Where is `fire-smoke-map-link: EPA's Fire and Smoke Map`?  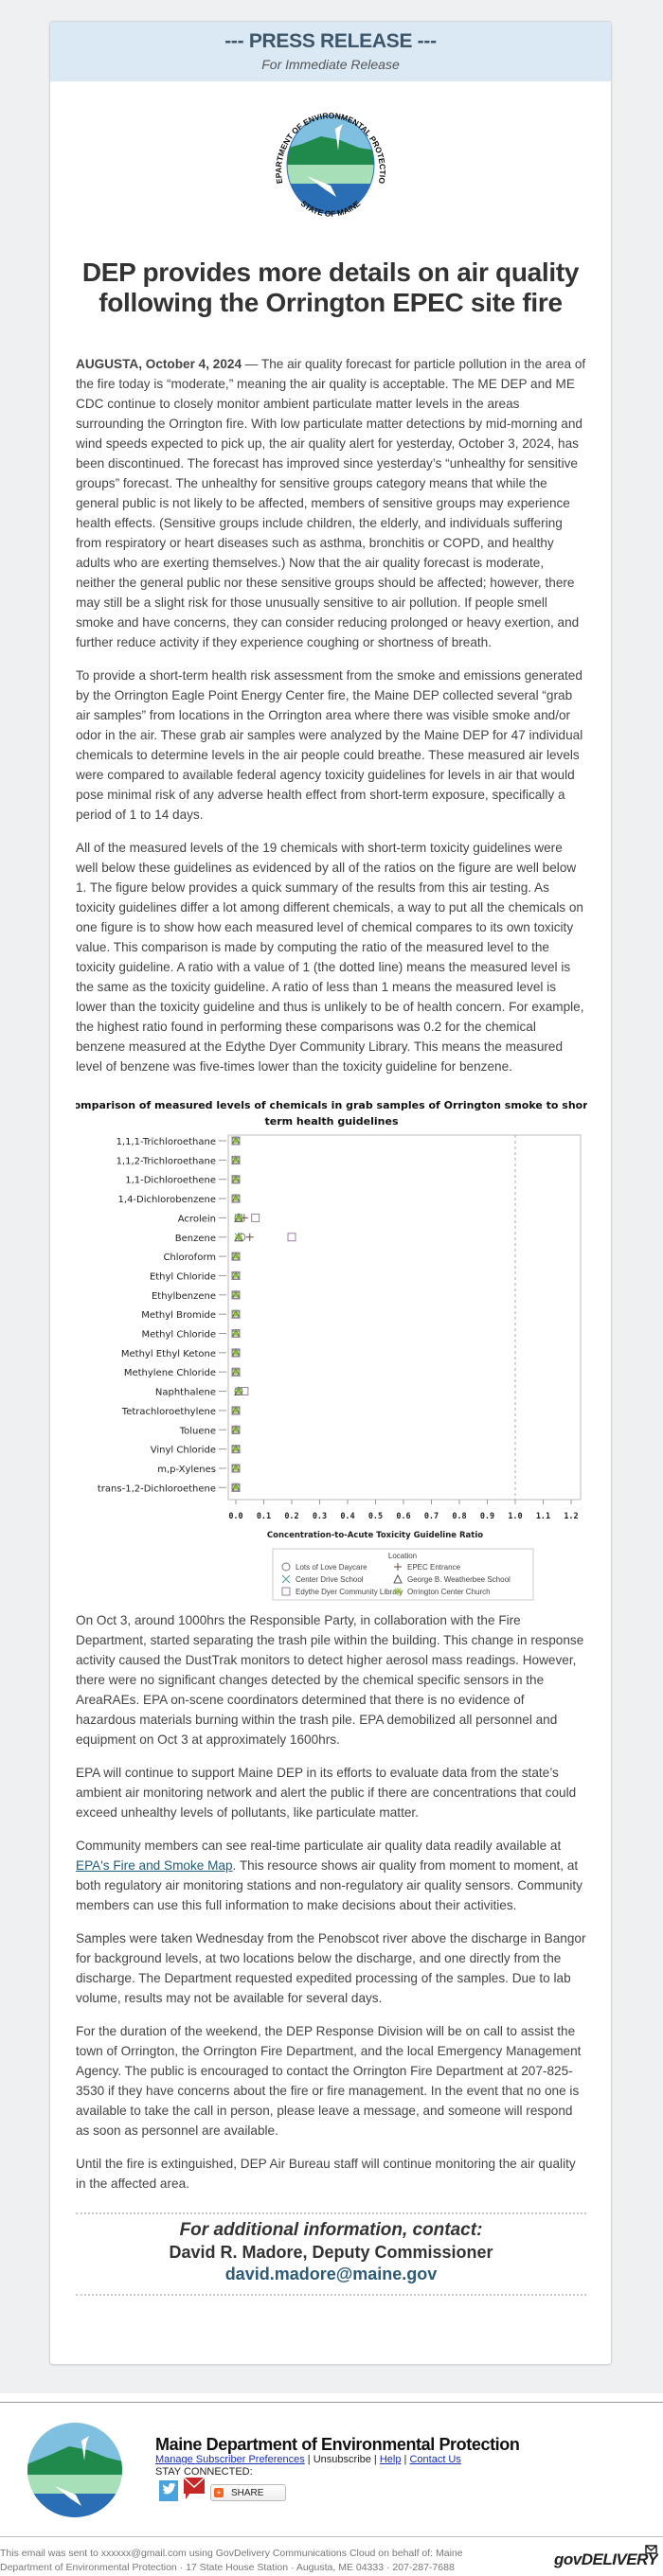
fire-smoke-map-link: EPA's Fire and Smoke Map is located at coordinates (154, 1865).